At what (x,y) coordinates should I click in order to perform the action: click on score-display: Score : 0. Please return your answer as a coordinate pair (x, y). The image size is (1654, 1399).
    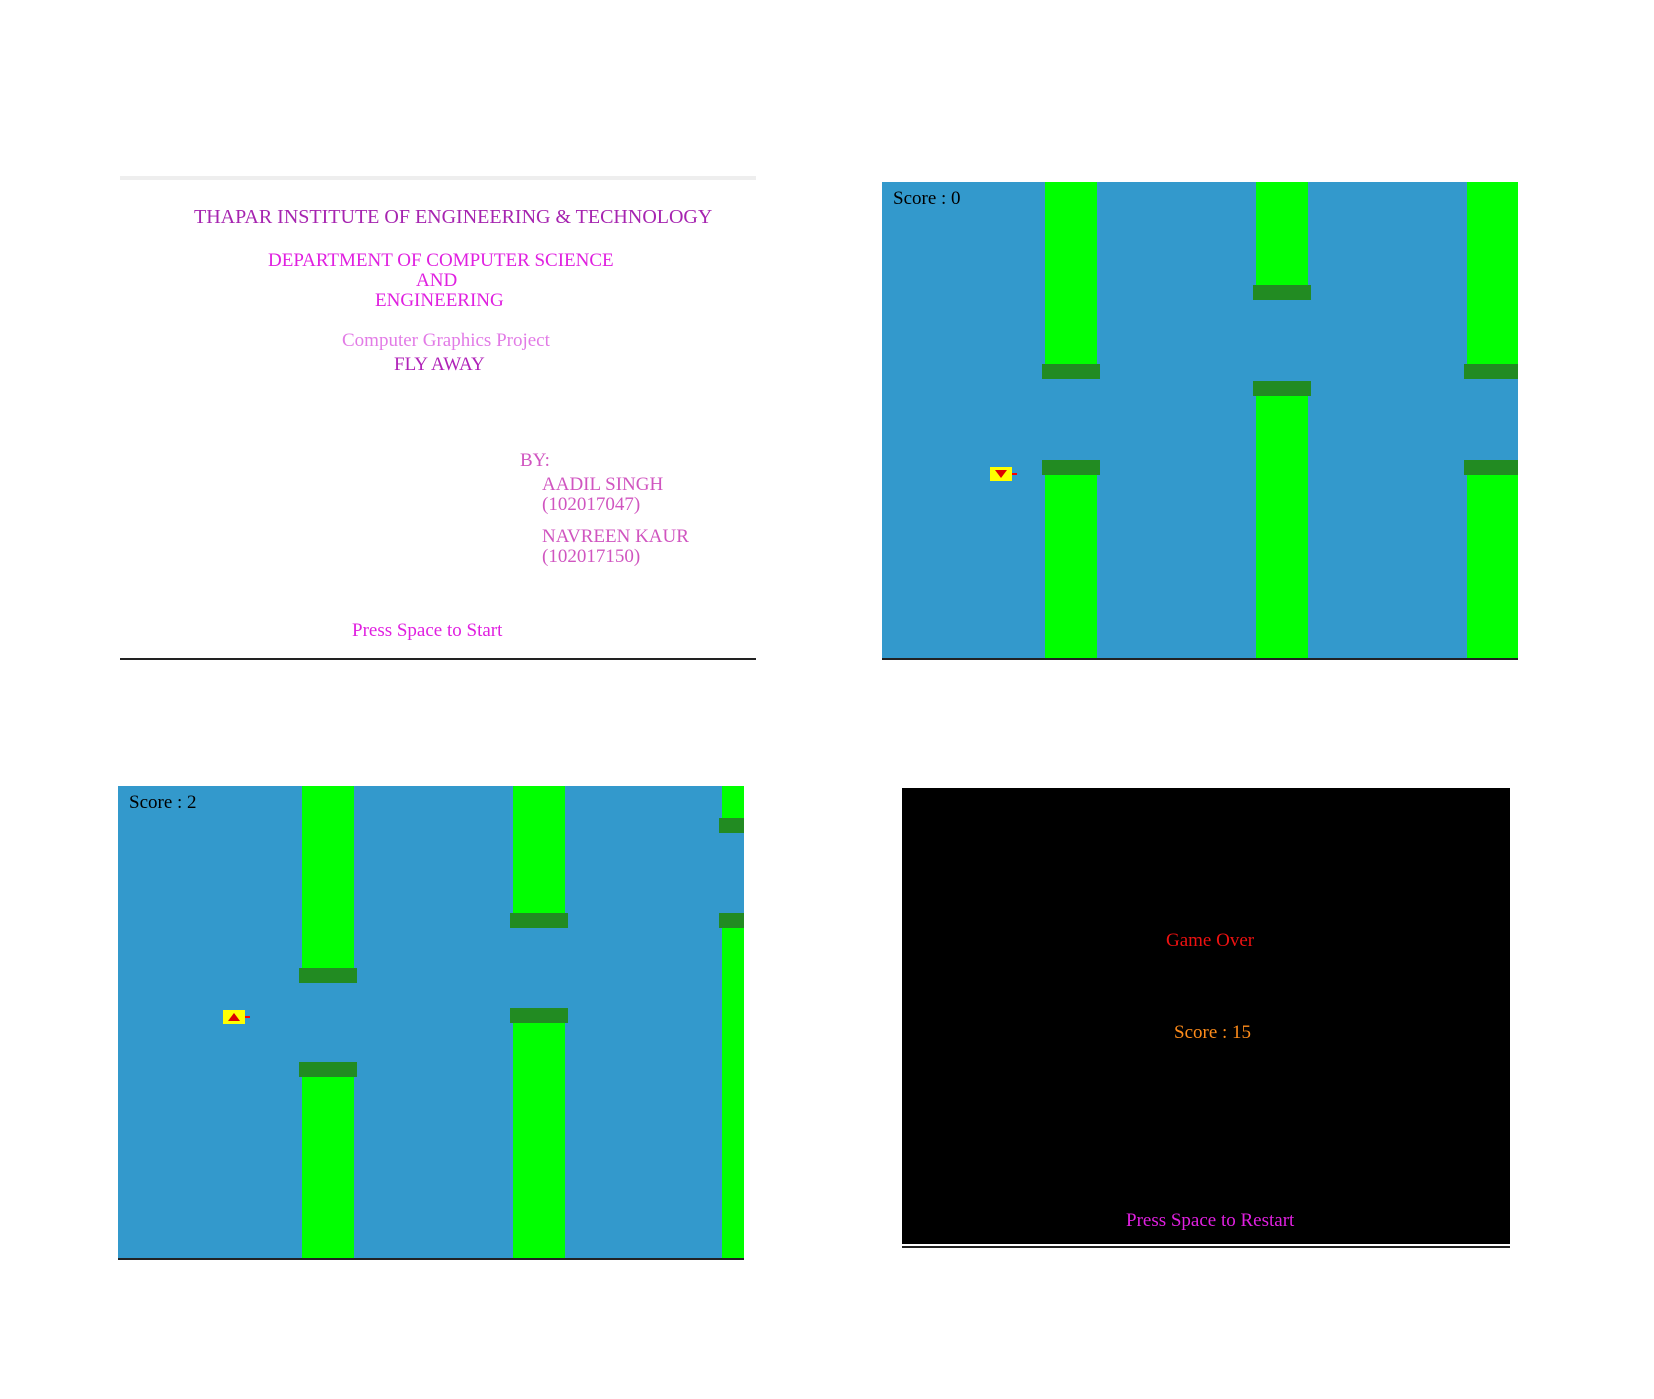
    Looking at the image, I should click on (927, 198).